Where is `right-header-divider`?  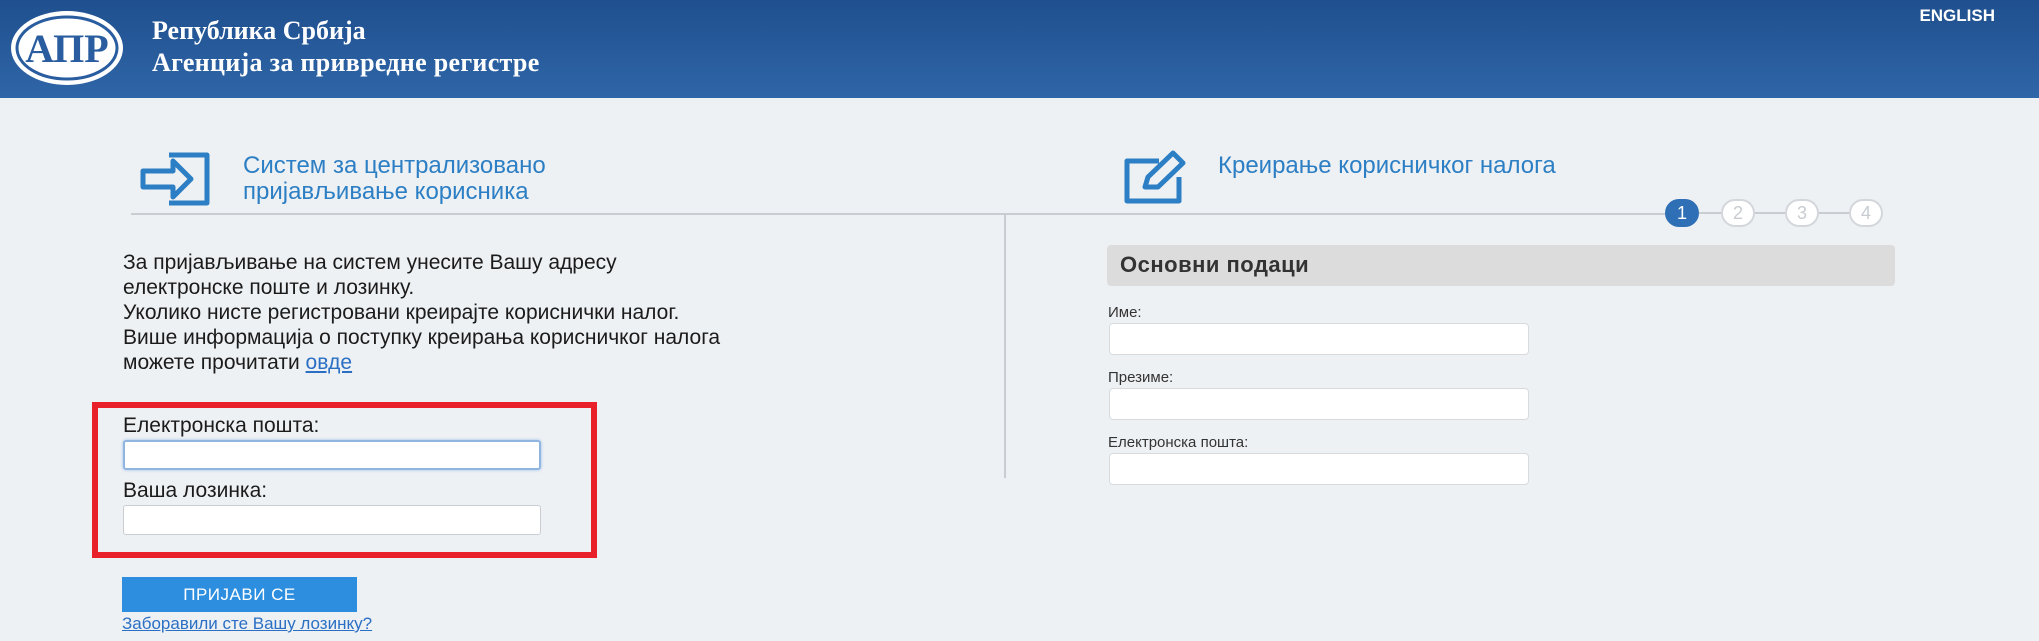 right-header-divider is located at coordinates (1336, 214).